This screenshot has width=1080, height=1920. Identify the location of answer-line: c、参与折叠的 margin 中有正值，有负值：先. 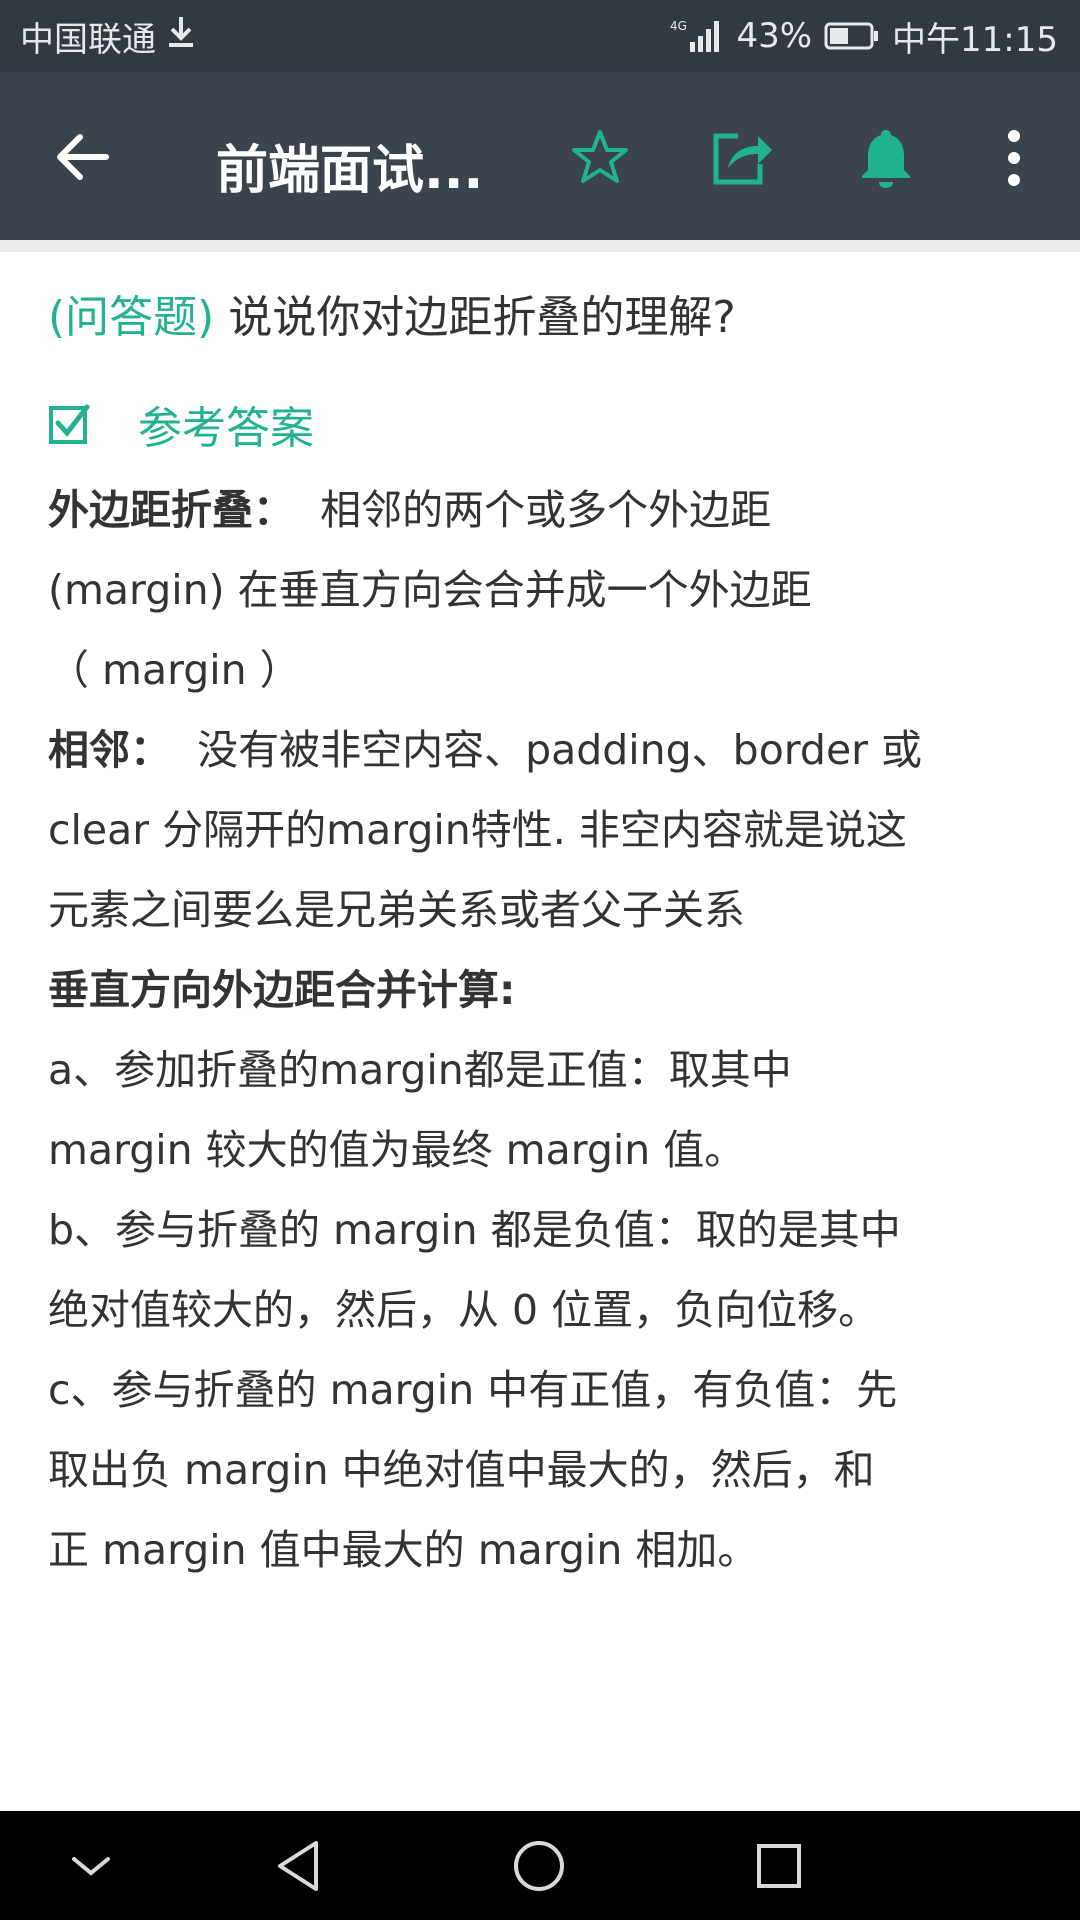
(543, 1390).